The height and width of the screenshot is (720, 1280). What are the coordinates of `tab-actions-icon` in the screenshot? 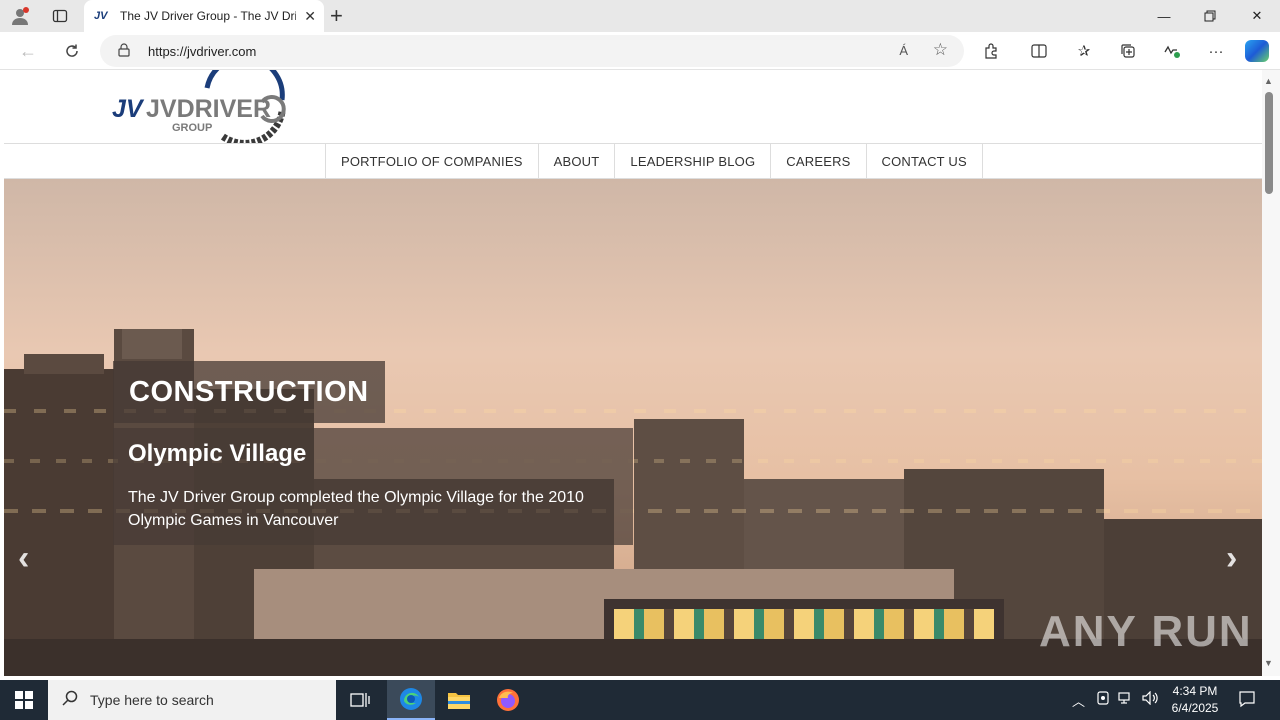 It's located at (60, 16).